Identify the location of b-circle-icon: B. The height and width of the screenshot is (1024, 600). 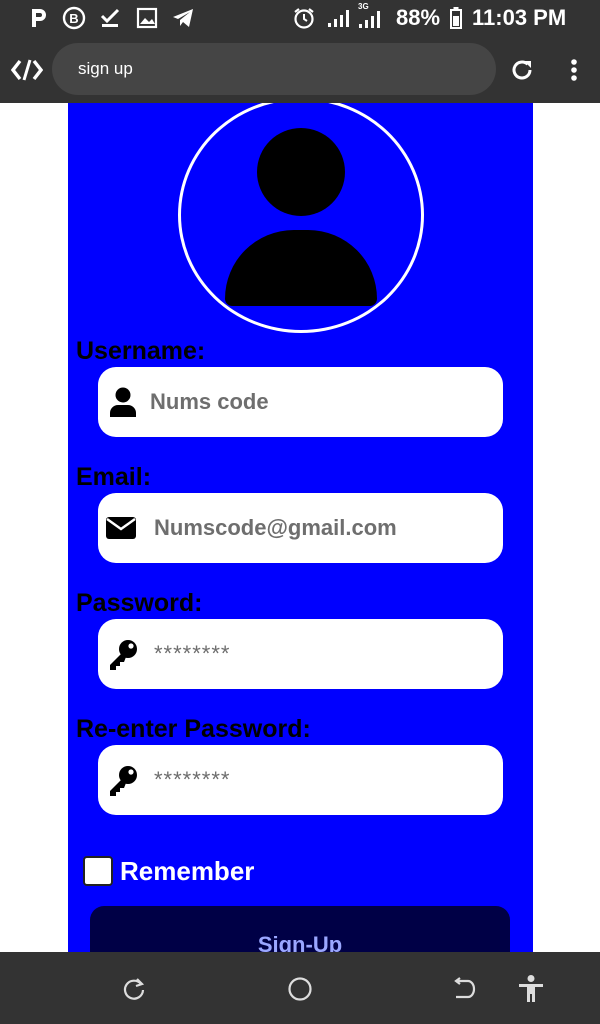
(74, 18).